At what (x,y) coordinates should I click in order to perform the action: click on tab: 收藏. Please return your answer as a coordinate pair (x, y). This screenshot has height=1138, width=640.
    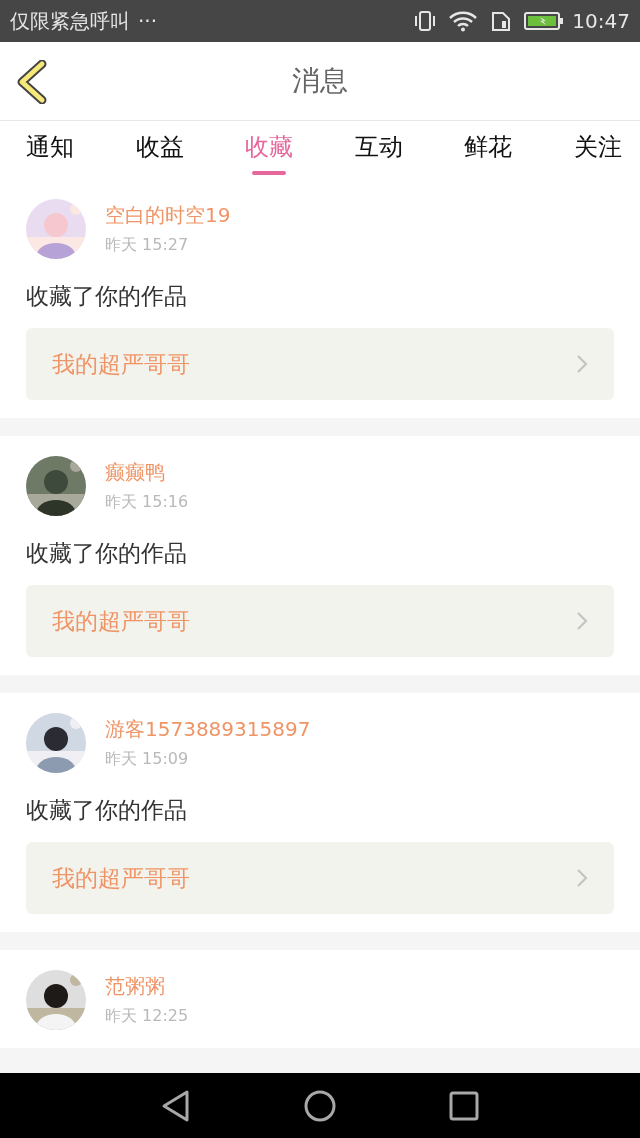
    Looking at the image, I should click on (269, 150).